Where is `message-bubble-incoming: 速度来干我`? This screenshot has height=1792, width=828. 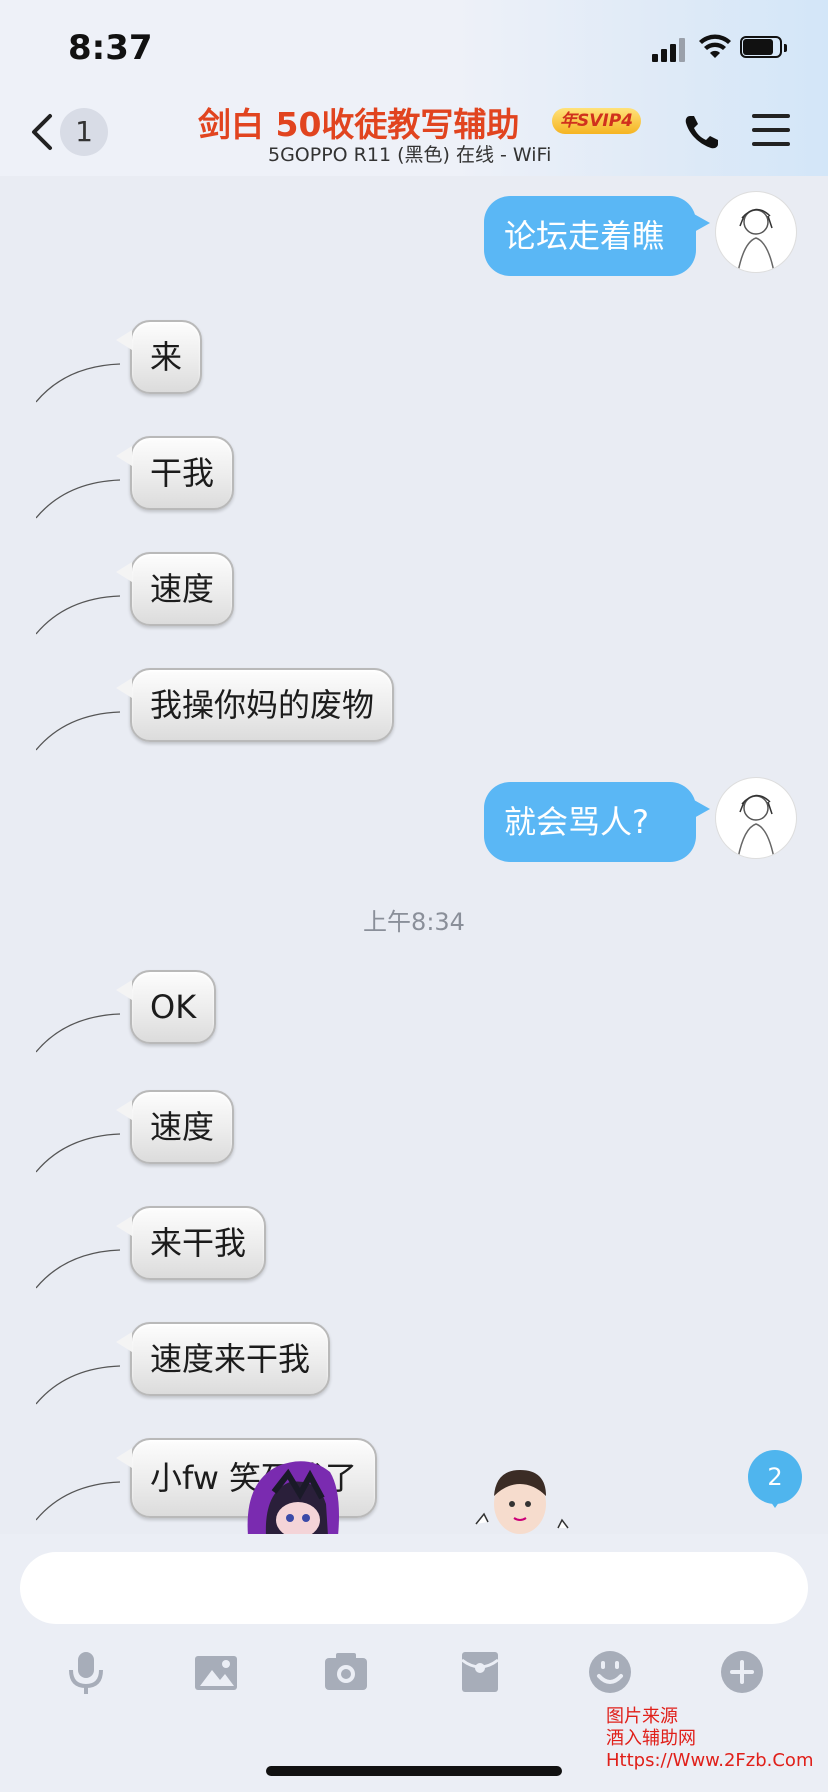
message-bubble-incoming: 速度来干我 is located at coordinates (223, 1359).